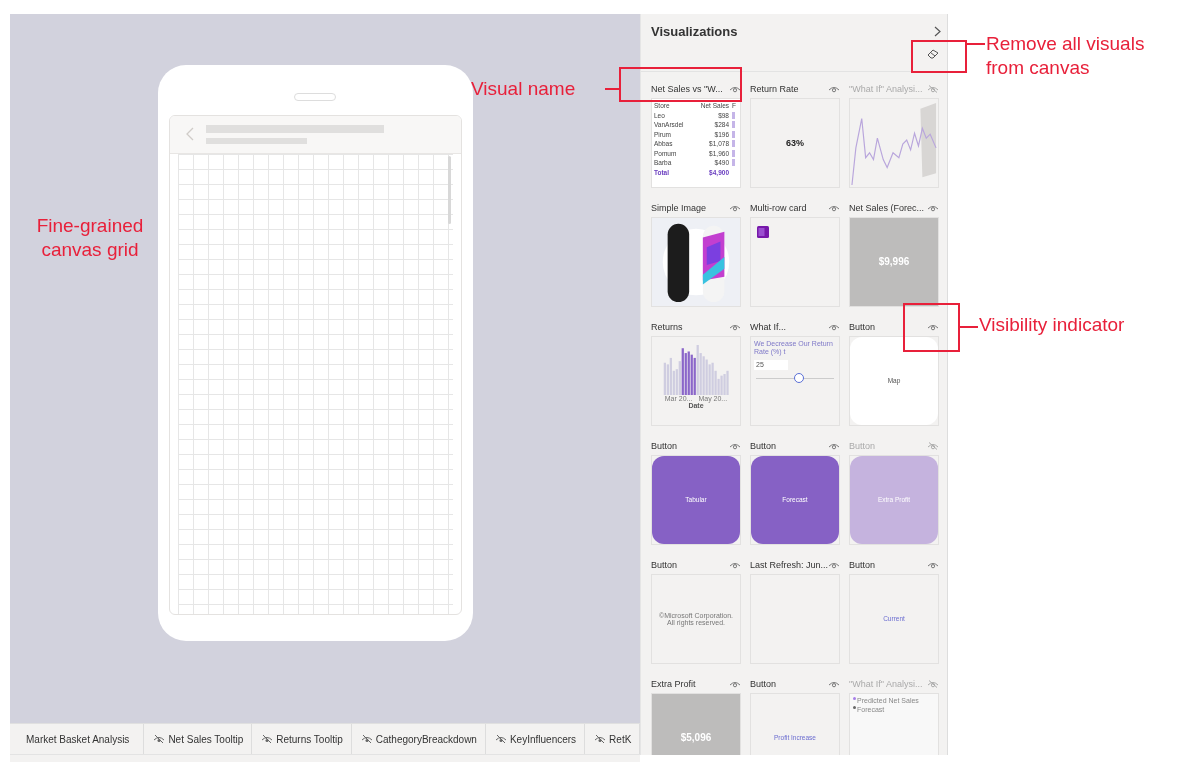  What do you see at coordinates (449, 189) in the screenshot?
I see `scrollbar` at bounding box center [449, 189].